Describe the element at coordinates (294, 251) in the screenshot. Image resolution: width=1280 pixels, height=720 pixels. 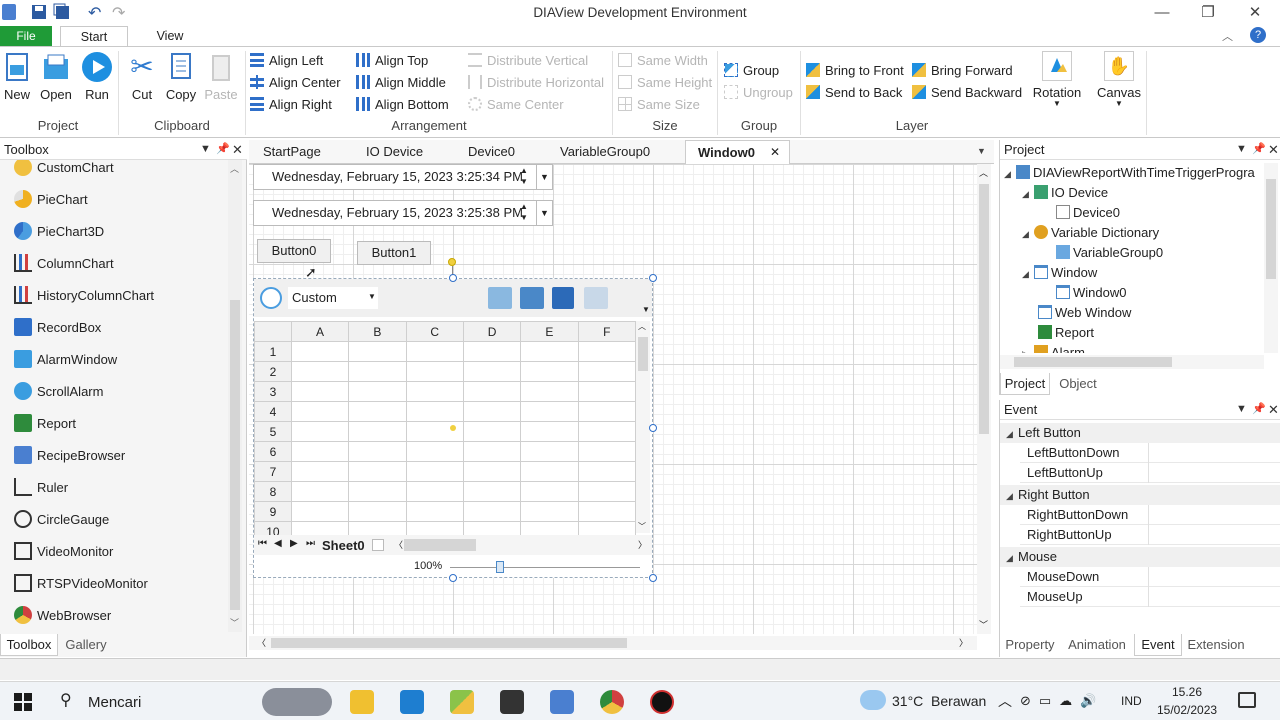
I see `button0: Button0` at that location.